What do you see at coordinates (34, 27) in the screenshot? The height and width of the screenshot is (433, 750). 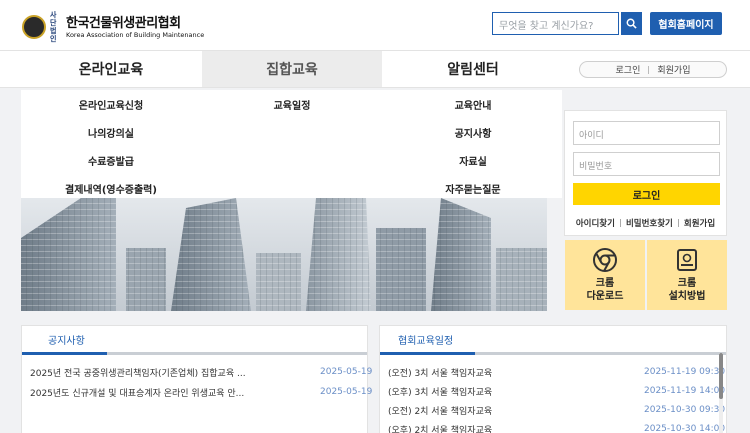 I see `logo-seal-icon` at bounding box center [34, 27].